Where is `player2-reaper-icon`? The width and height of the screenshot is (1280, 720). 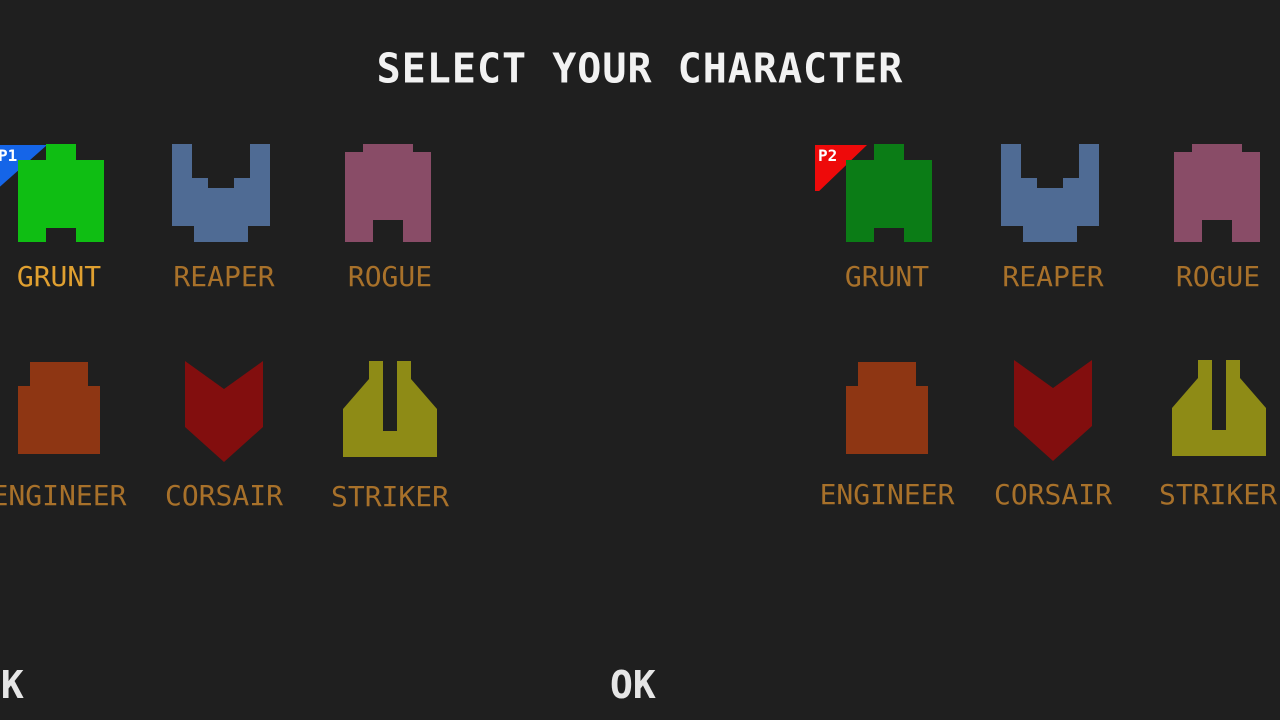 player2-reaper-icon is located at coordinates (1050, 193).